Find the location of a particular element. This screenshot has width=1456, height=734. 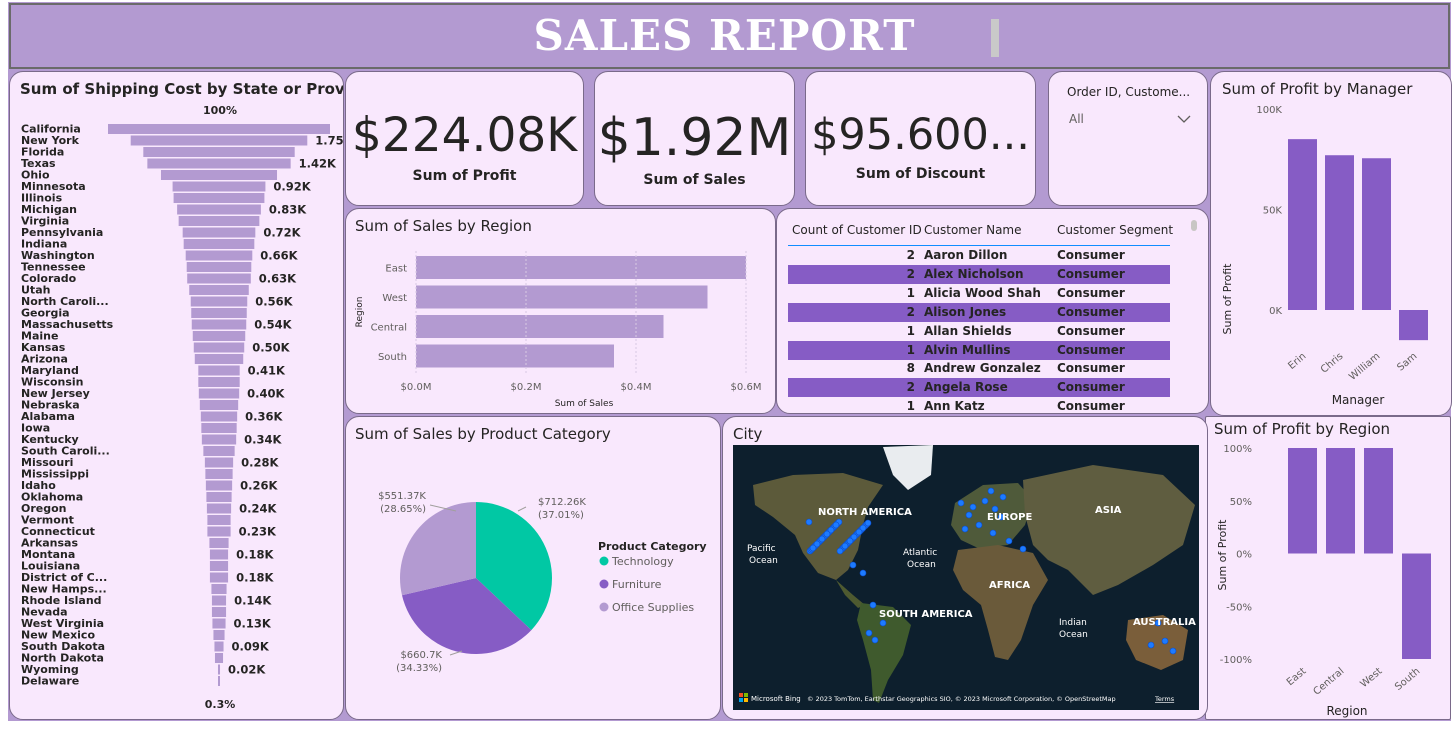

table-row: 2 Aaron Dillon Consumer is located at coordinates (979, 255).